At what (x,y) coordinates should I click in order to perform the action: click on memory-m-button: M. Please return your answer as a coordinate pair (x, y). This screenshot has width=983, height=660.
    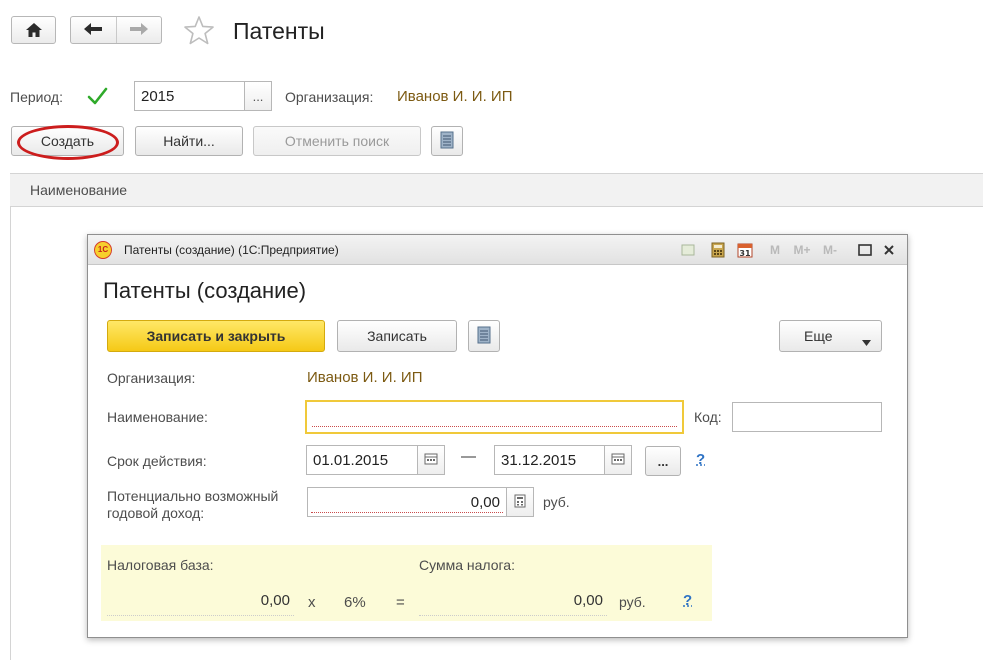
    Looking at the image, I should click on (775, 250).